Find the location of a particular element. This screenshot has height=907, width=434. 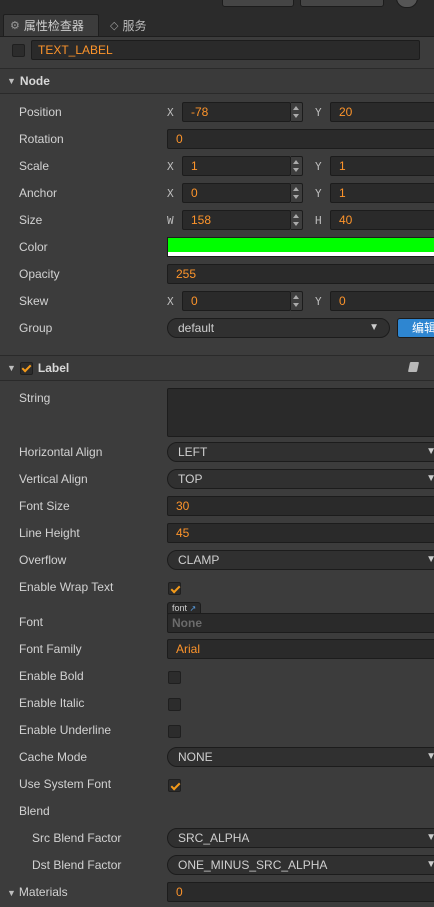

rotation-row: Rotation 0 is located at coordinates (217, 139).